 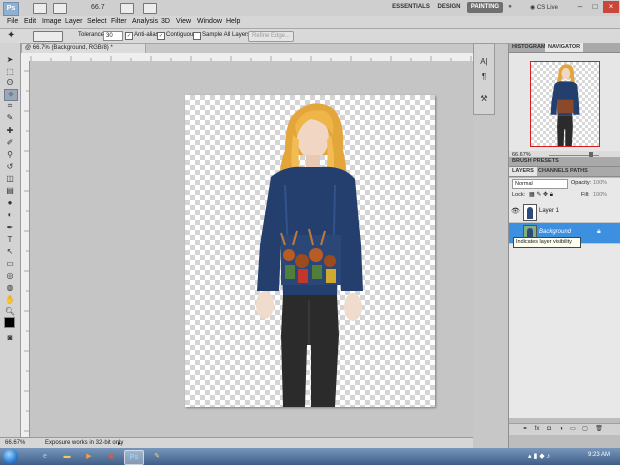 I want to click on menu-3d: 3D, so click(x=165, y=22).